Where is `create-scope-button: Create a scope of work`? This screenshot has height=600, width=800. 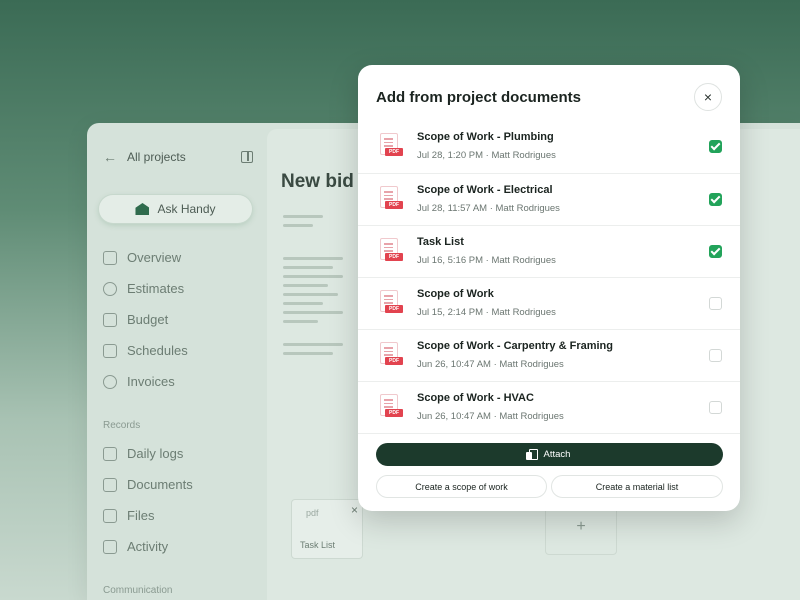 create-scope-button: Create a scope of work is located at coordinates (461, 486).